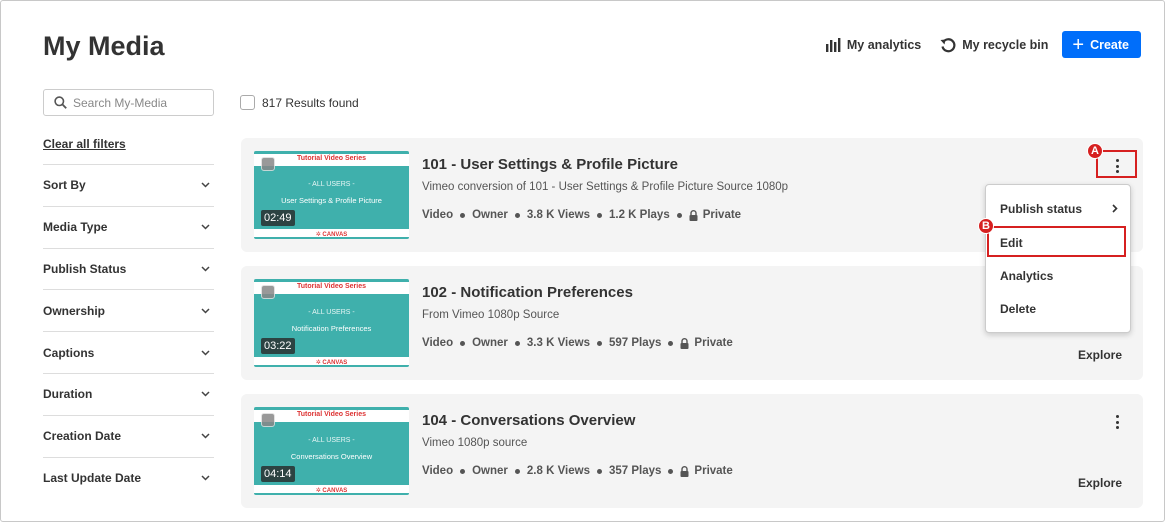 The image size is (1165, 522). What do you see at coordinates (69, 352) in the screenshot?
I see `filter-label: Captions` at bounding box center [69, 352].